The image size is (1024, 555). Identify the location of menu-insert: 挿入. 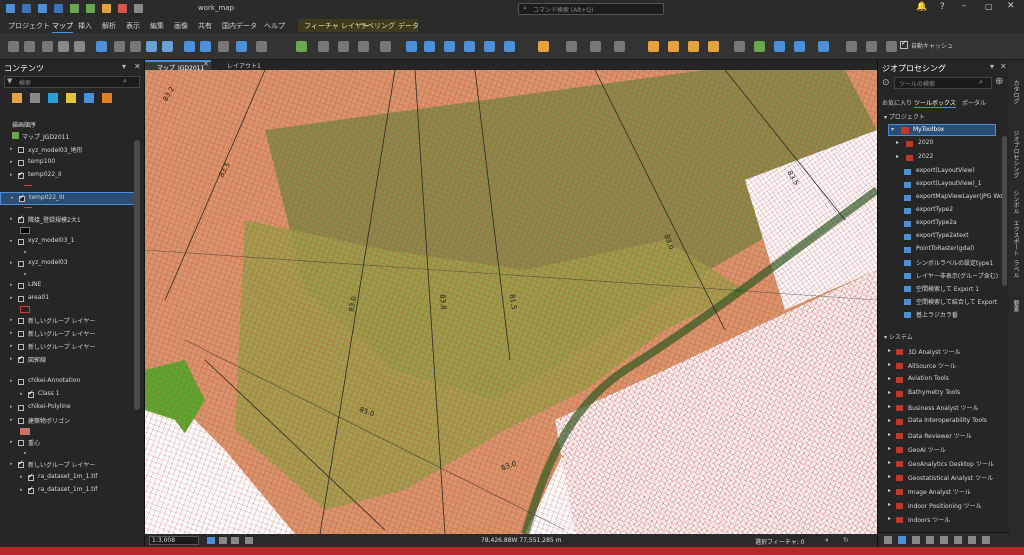
(85, 26).